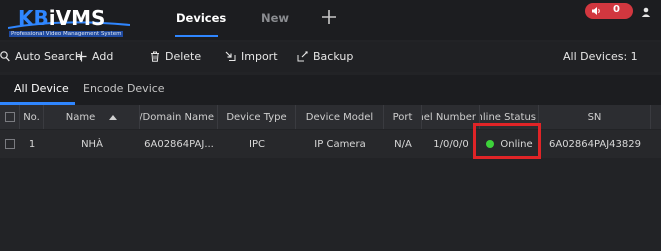 The image size is (661, 251). I want to click on header-ip: IP/Domain Name, so click(179, 117).